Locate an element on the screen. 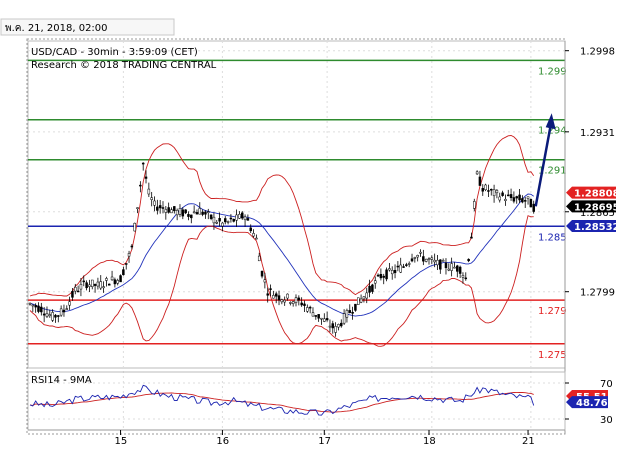  date-header: พ.ค. 21, 2018, 02:00 is located at coordinates (56, 28).